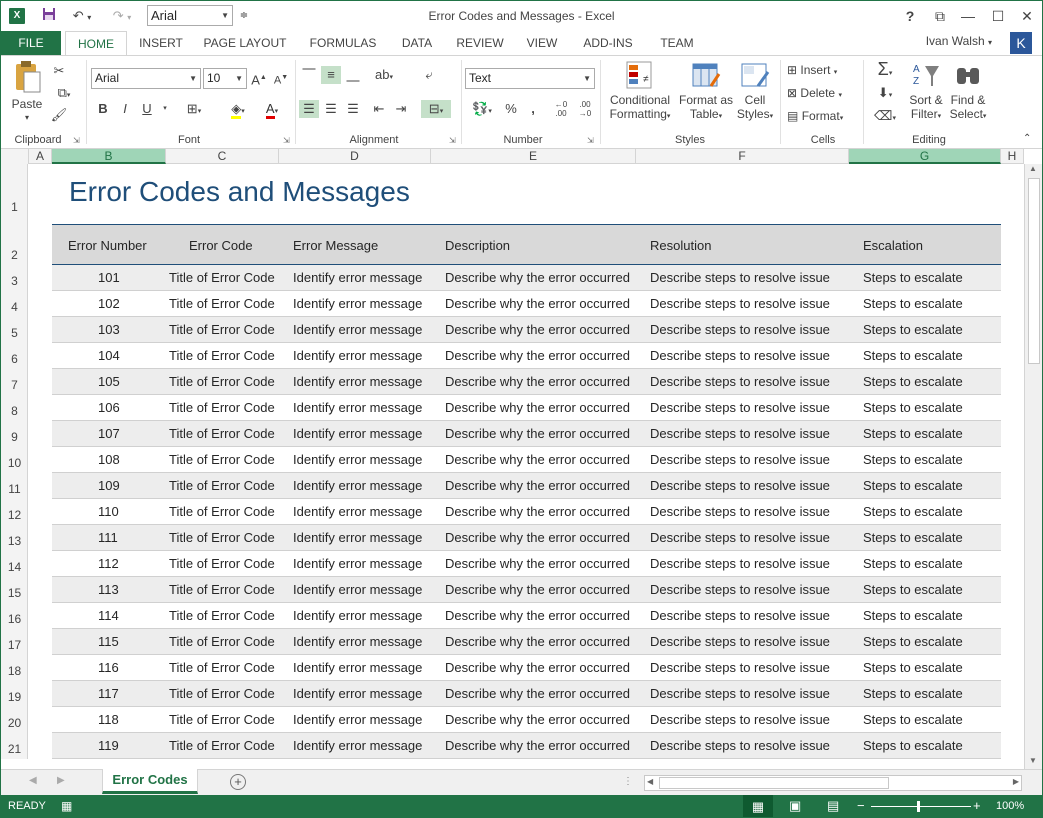 Image resolution: width=1043 pixels, height=818 pixels. I want to click on row-header: 17, so click(14, 645).